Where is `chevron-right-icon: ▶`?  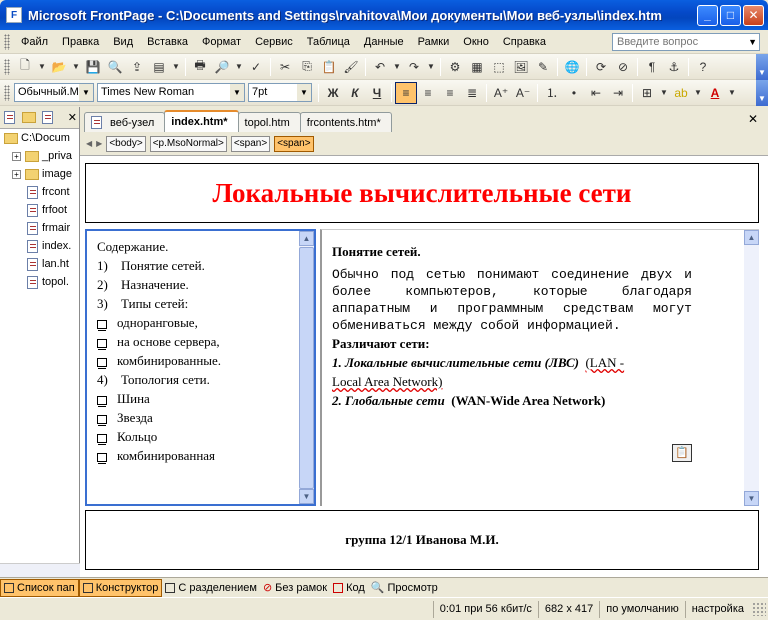 chevron-right-icon: ▶ is located at coordinates (99, 143).